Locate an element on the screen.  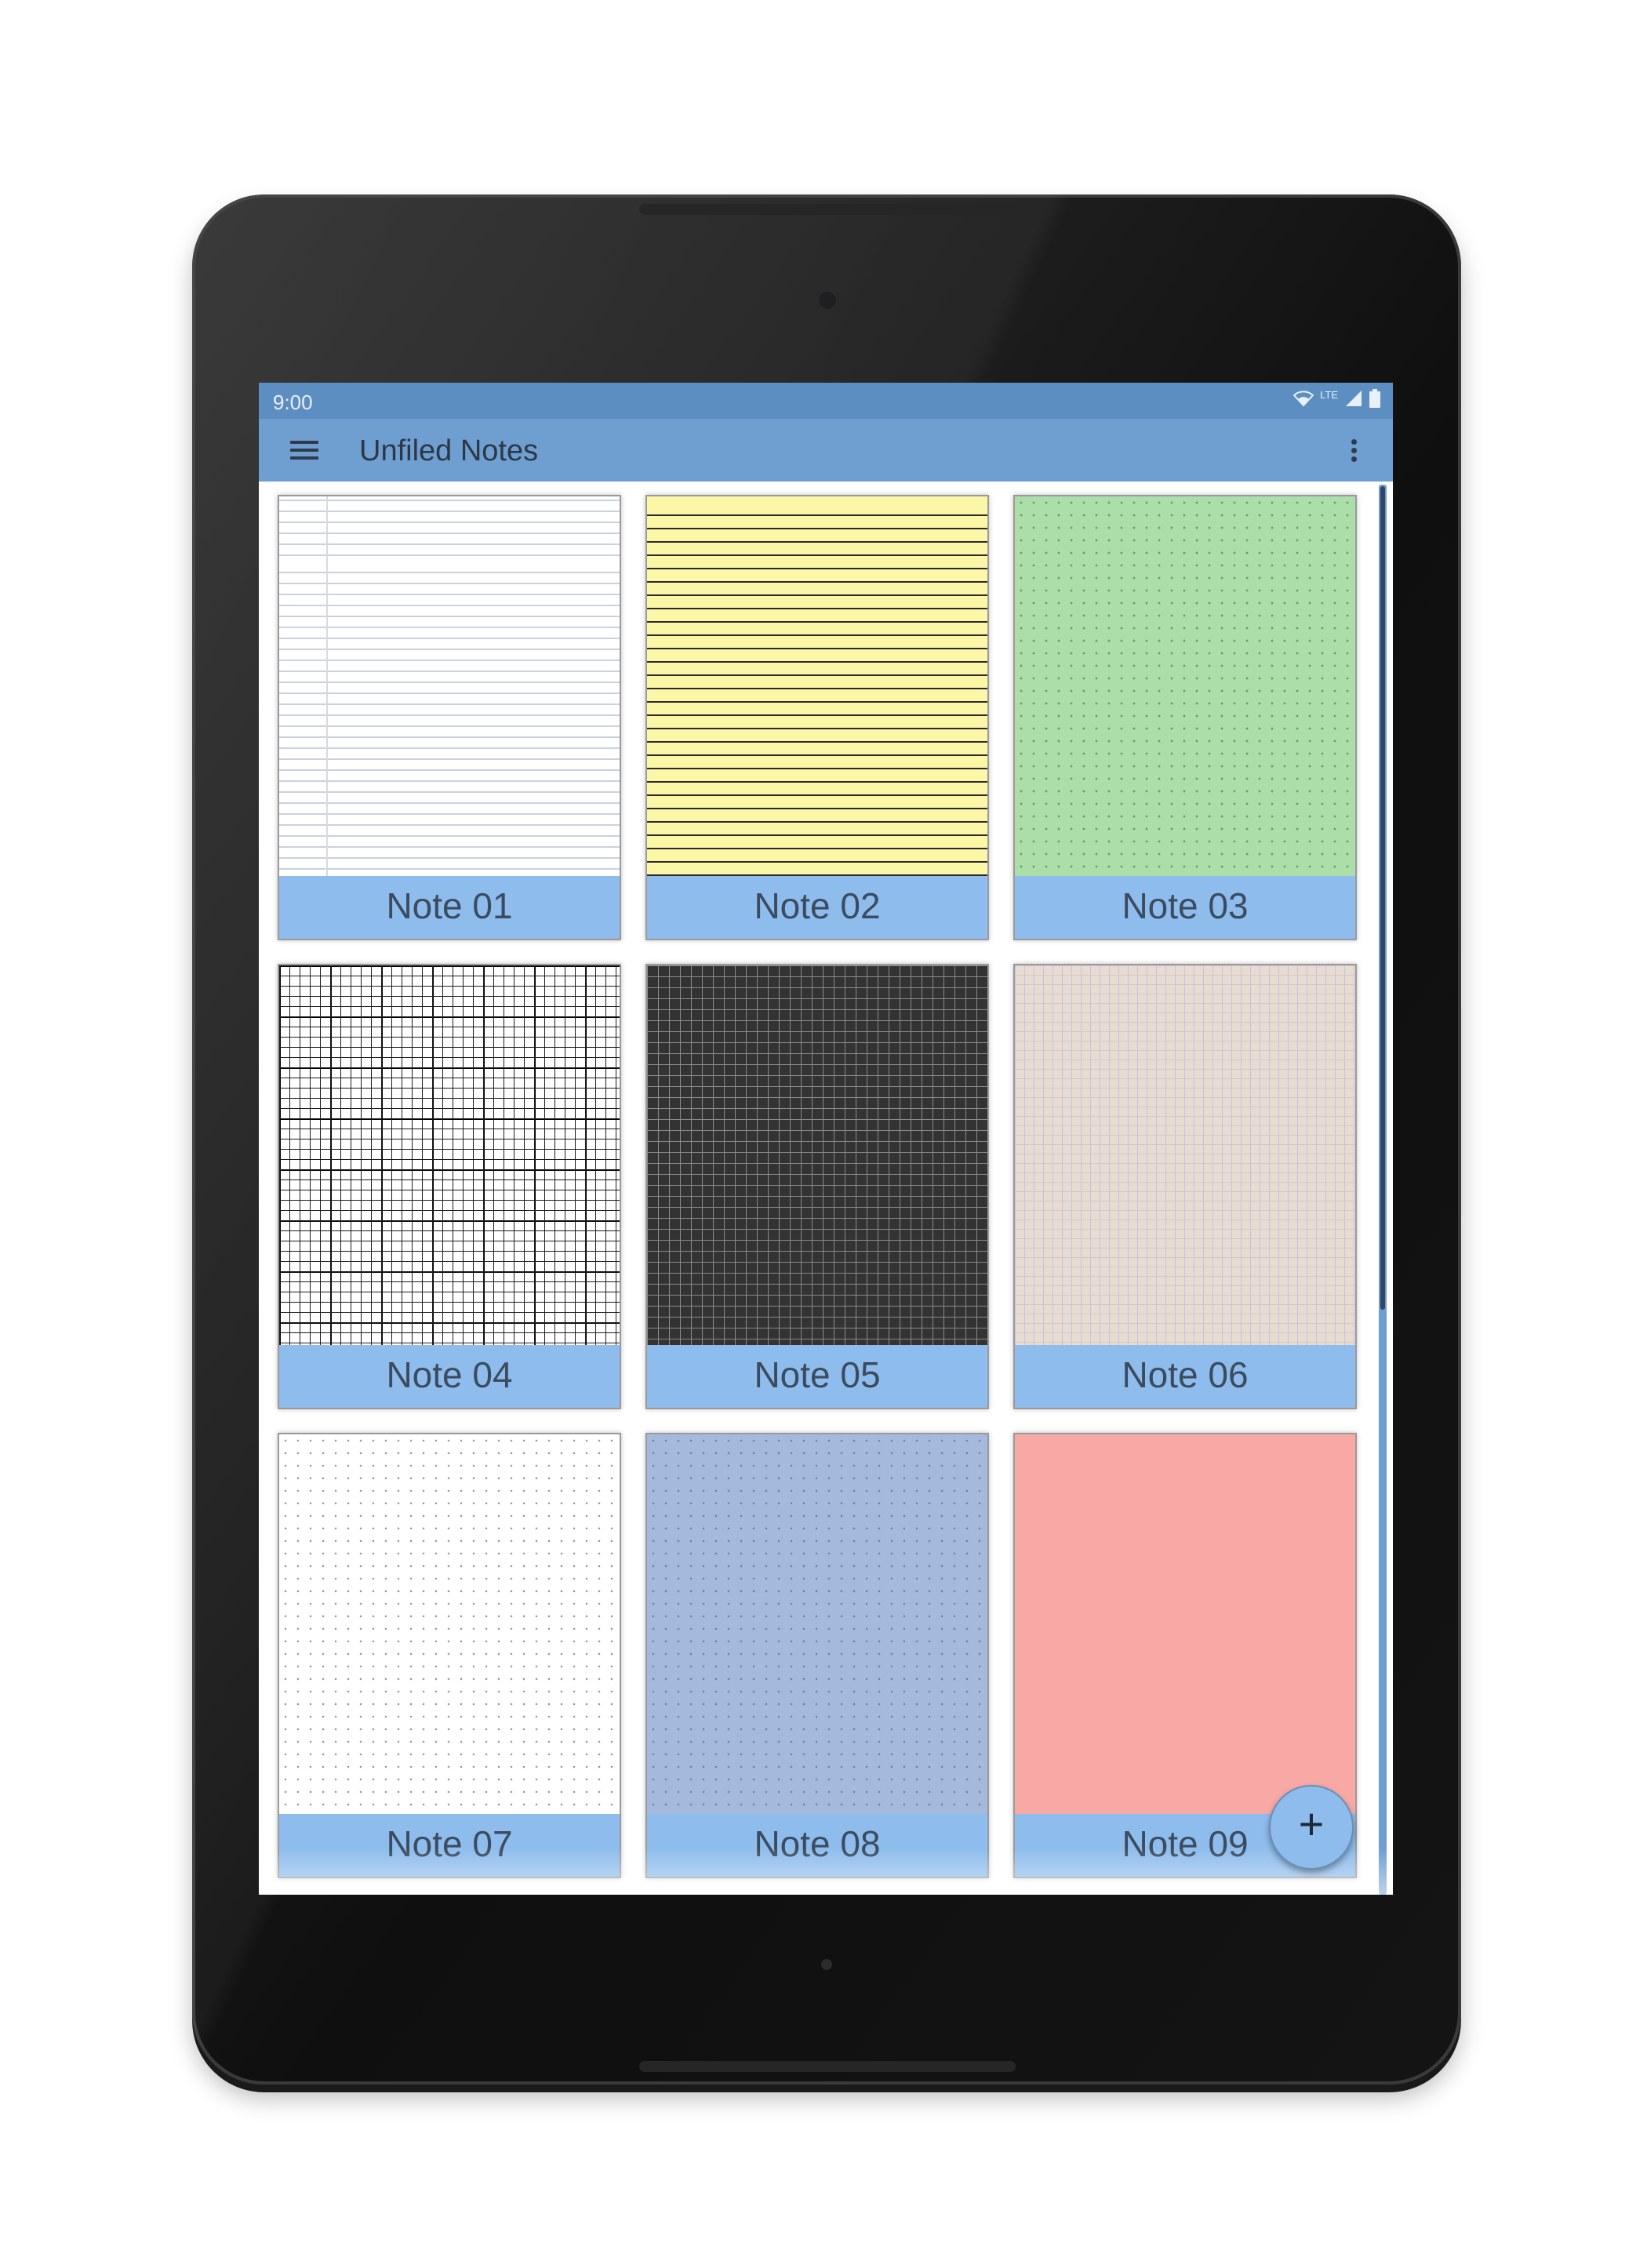
status-icons: LTE is located at coordinates (1336, 398).